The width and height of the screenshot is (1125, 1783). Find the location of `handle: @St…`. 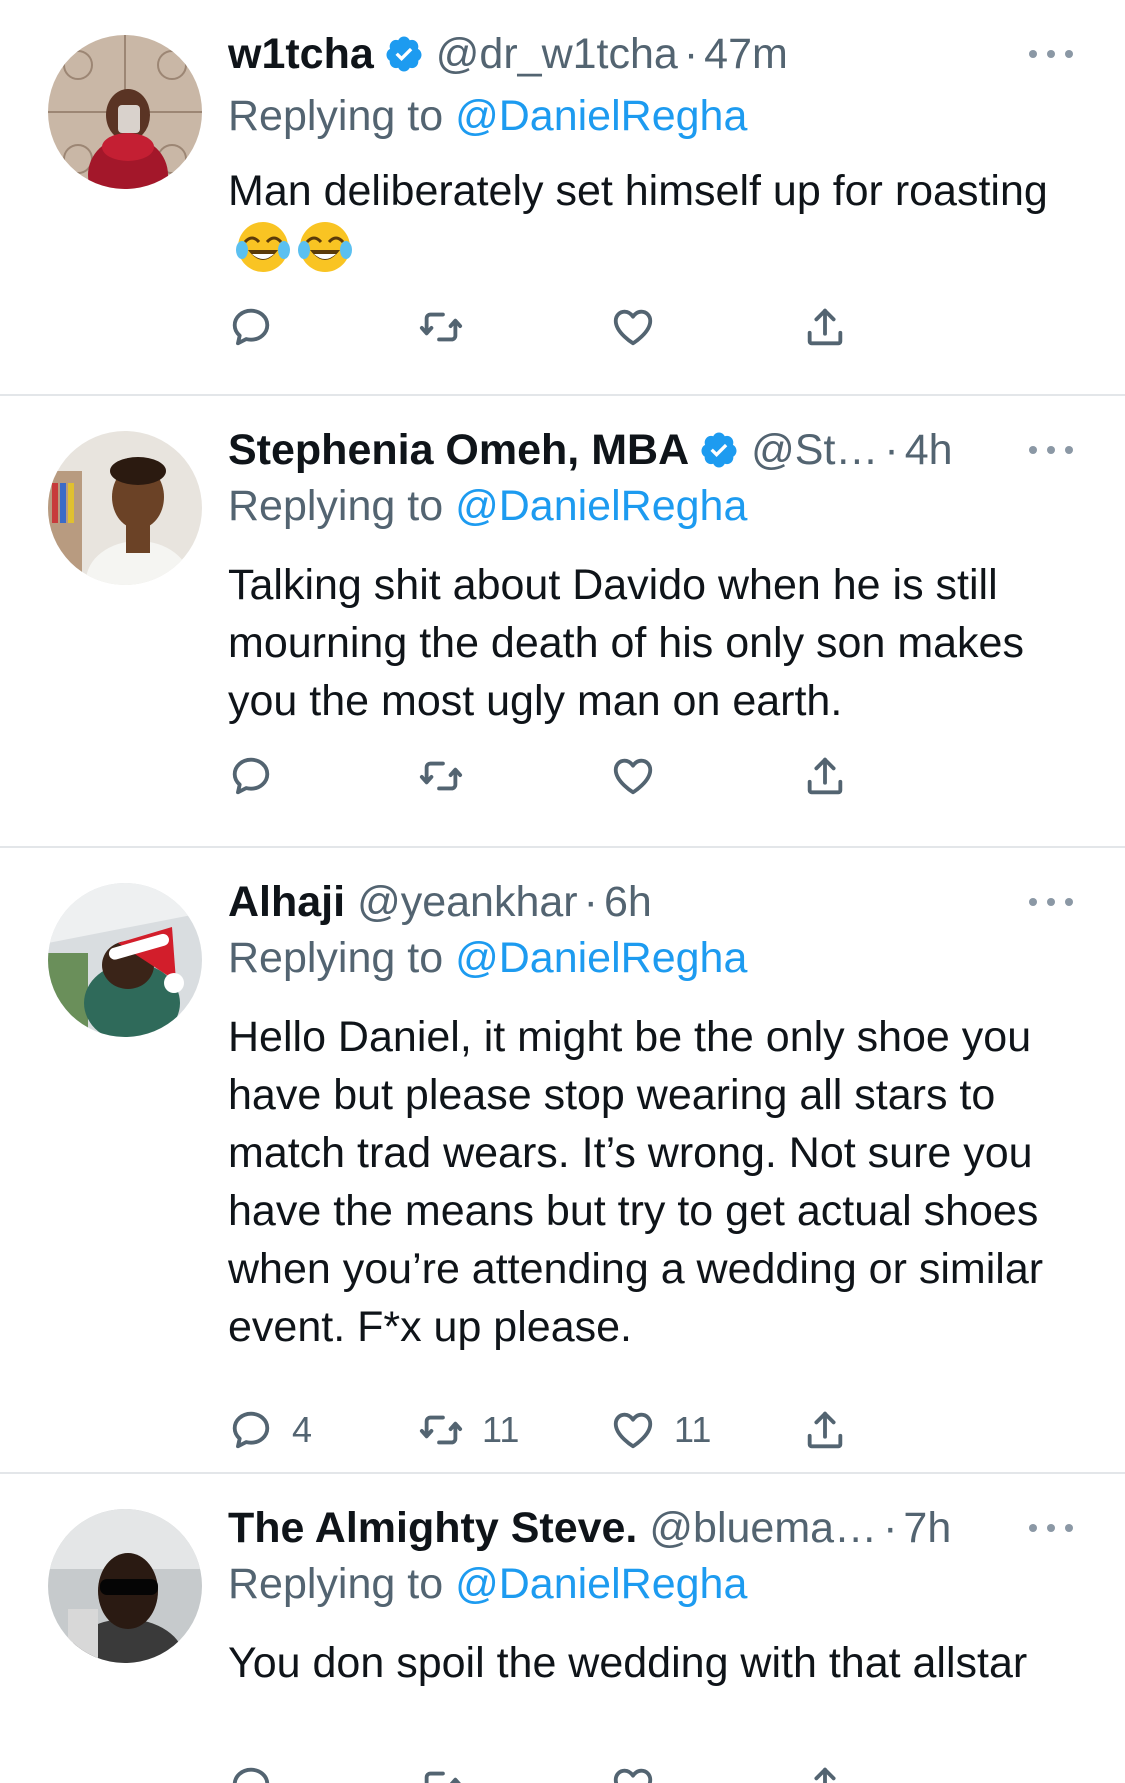

handle: @St… is located at coordinates (814, 450).